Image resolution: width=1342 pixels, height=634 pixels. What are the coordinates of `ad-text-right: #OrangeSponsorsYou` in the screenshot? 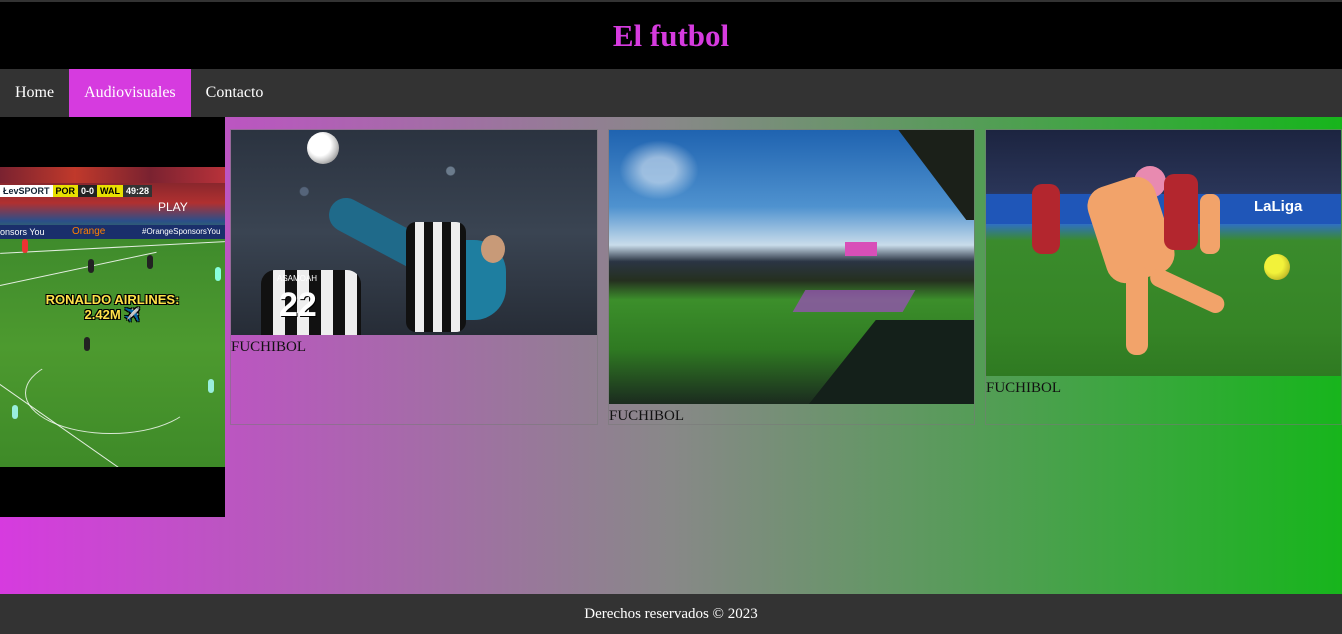 It's located at (181, 231).